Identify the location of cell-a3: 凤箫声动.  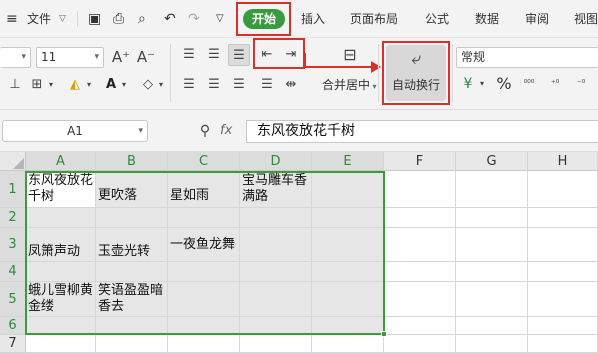
(61, 245).